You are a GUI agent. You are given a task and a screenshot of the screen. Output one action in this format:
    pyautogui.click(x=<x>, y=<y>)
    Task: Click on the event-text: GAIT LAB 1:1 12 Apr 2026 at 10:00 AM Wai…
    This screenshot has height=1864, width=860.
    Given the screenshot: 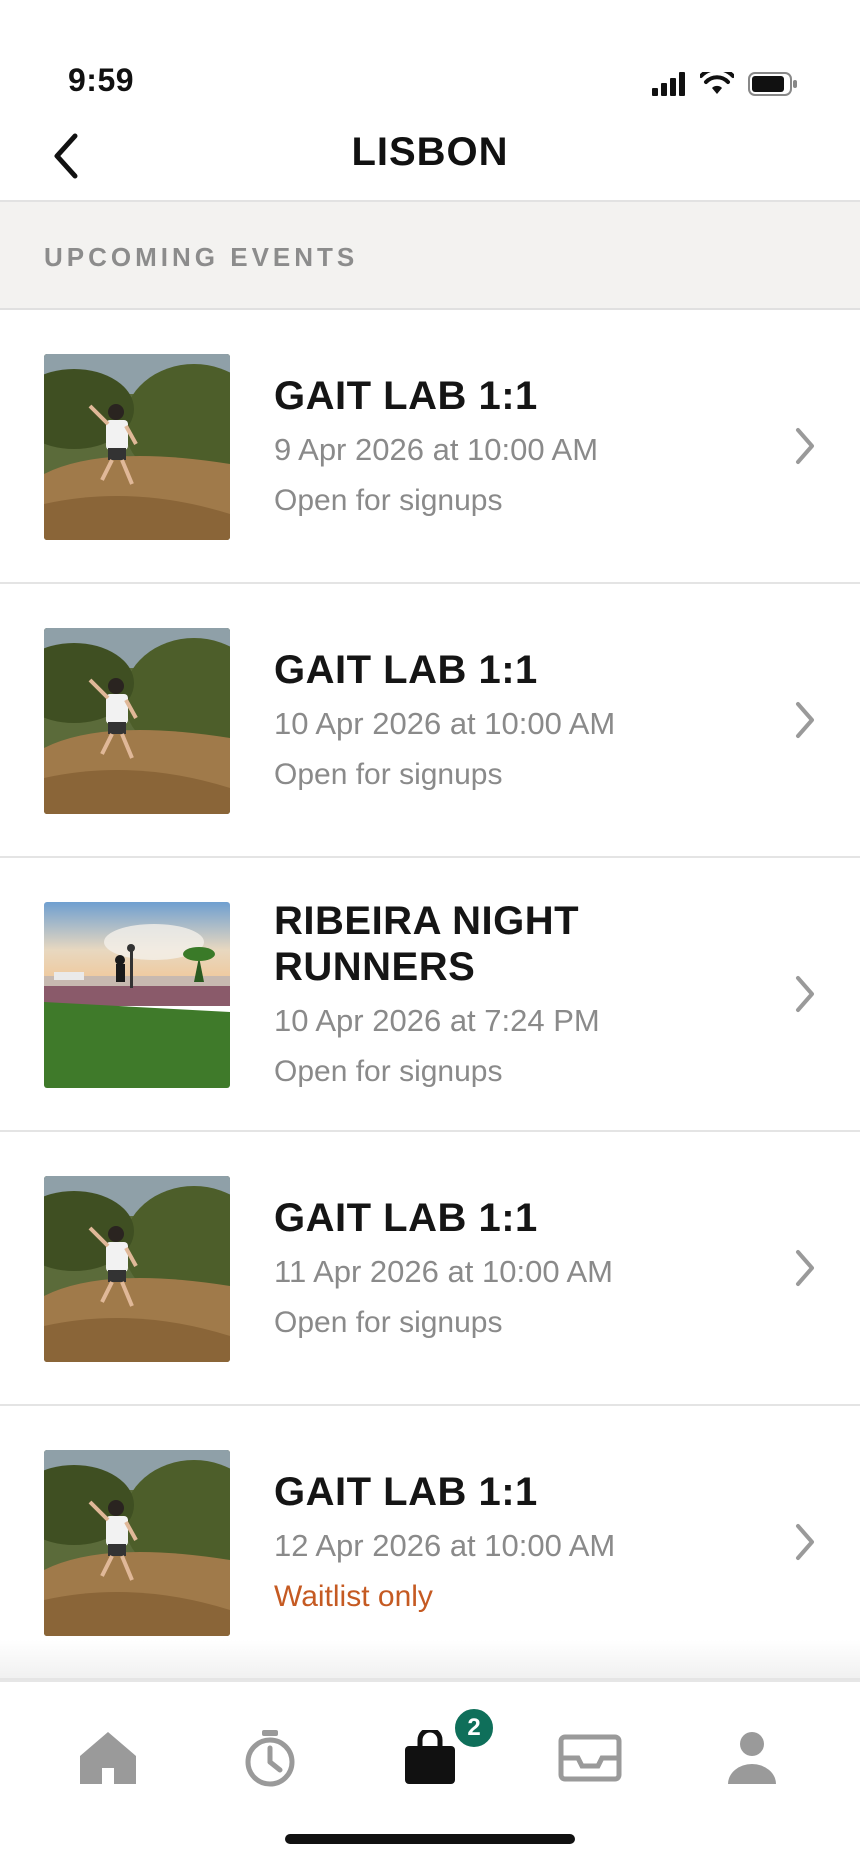 What is the action you would take?
    pyautogui.click(x=507, y=1542)
    